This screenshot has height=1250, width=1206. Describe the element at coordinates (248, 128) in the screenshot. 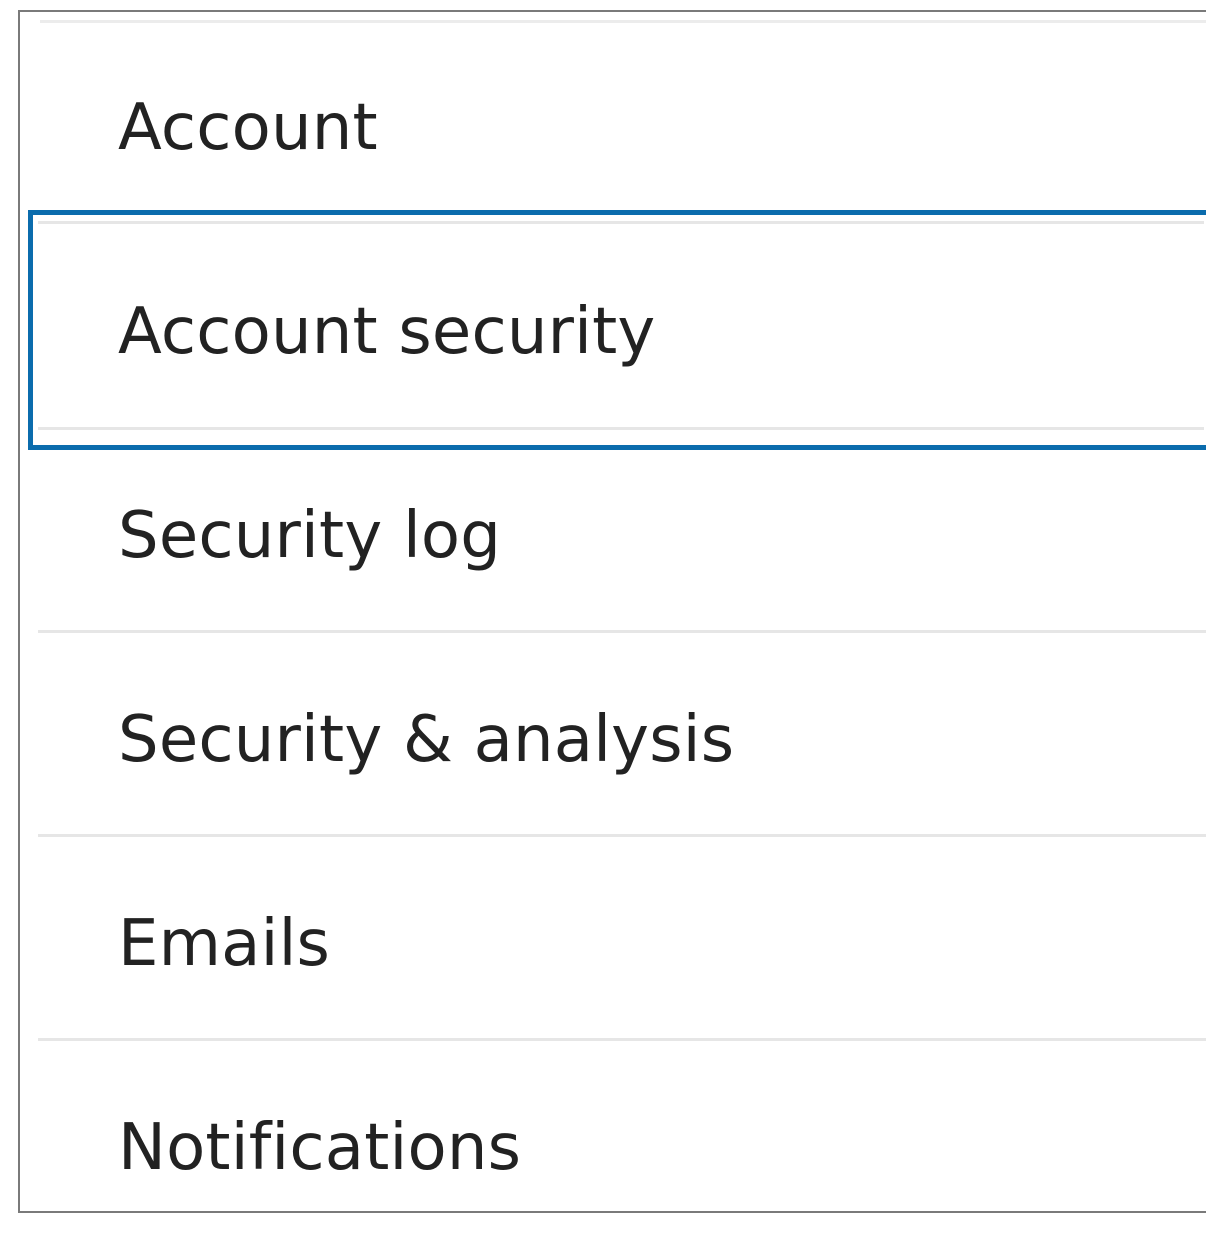

I see `menu-item-label: Account` at that location.